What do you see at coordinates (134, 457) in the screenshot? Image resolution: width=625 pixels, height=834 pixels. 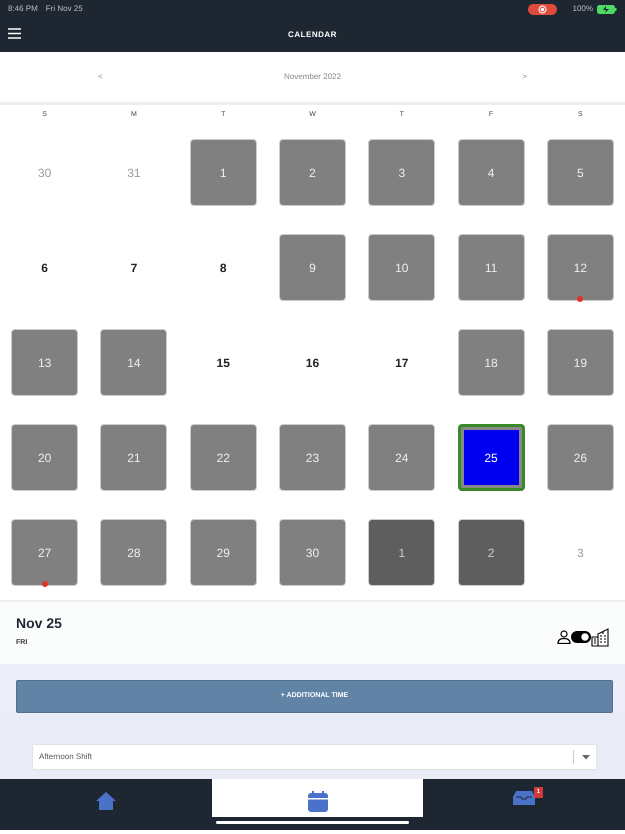 I see `calendar-day: 21` at bounding box center [134, 457].